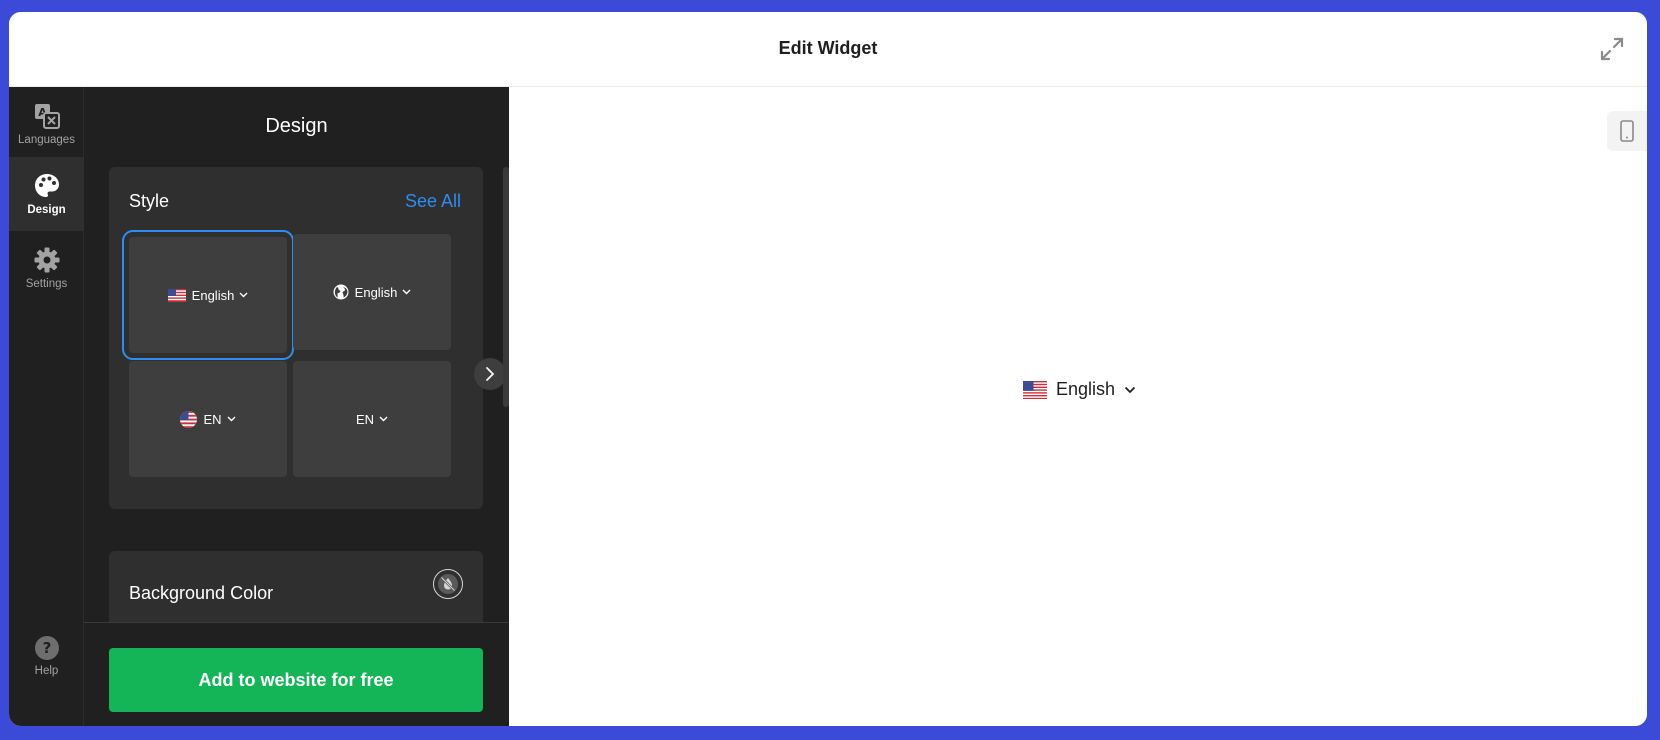  I want to click on see-all-link: See All, so click(433, 201).